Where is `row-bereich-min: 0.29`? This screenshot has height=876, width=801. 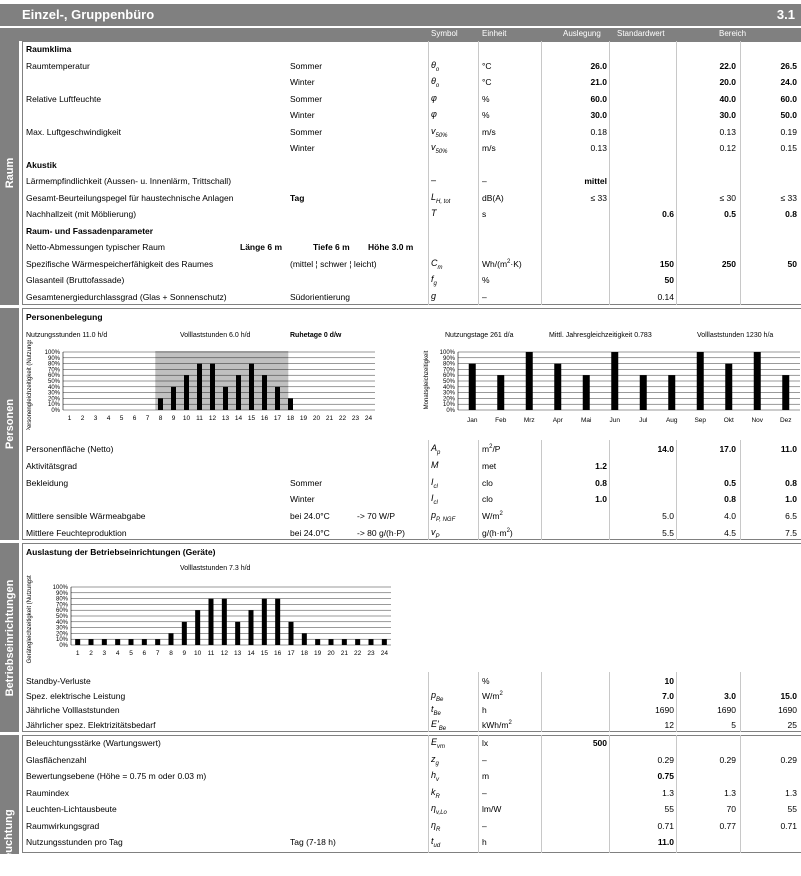 row-bereich-min: 0.29 is located at coordinates (727, 759).